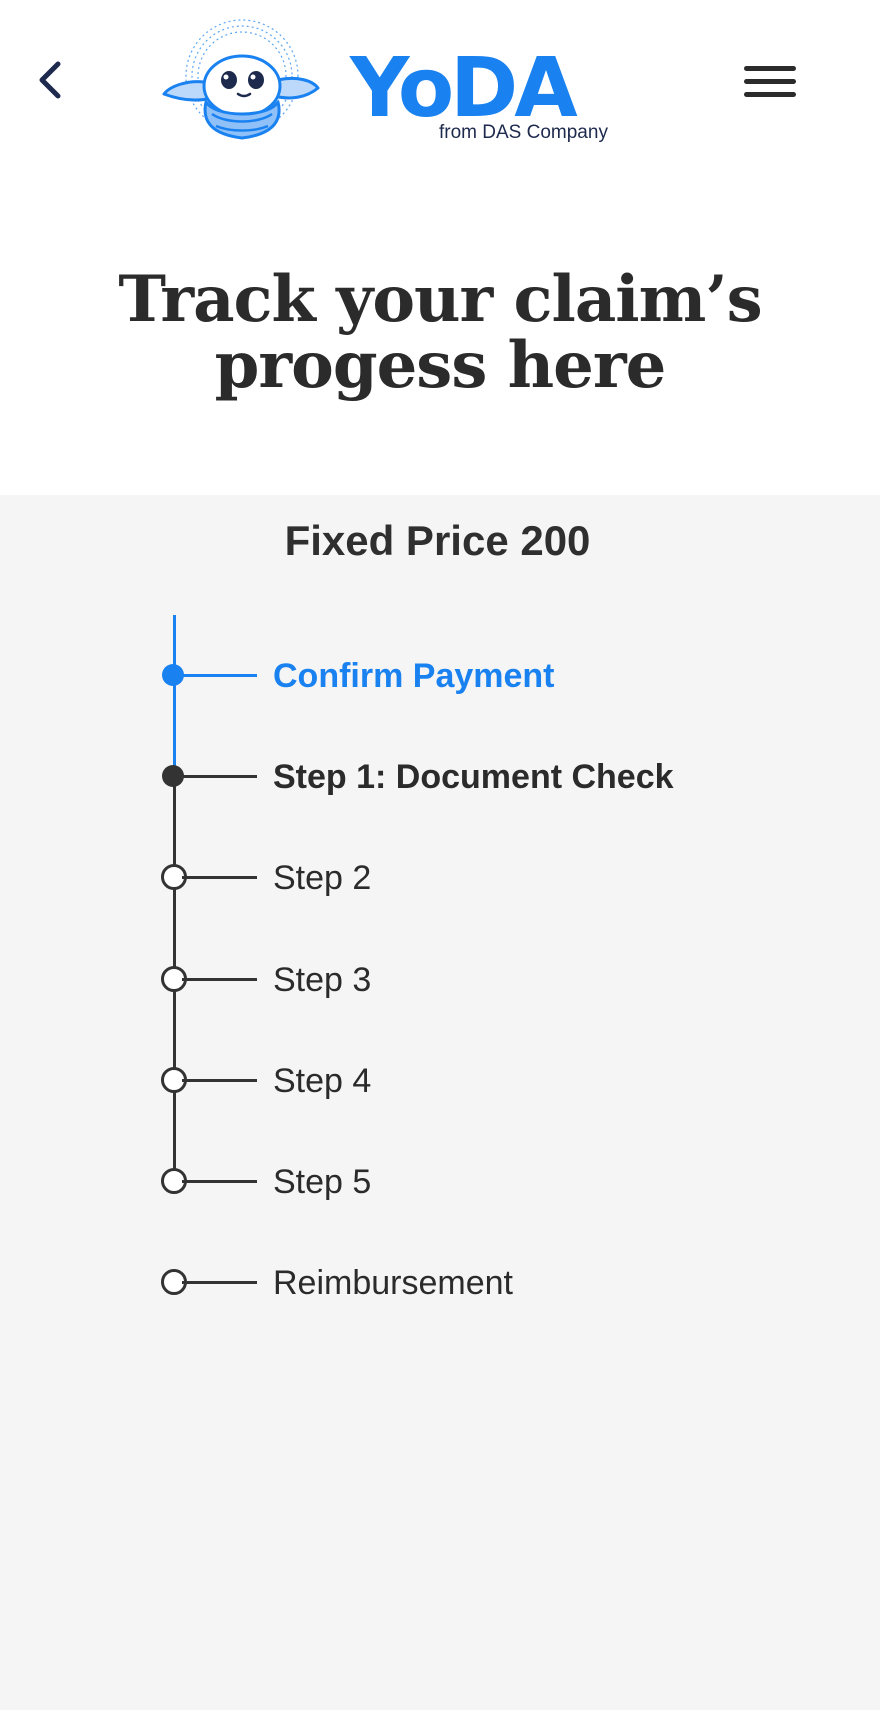 The height and width of the screenshot is (1734, 880). Describe the element at coordinates (393, 1283) in the screenshot. I see `step-label: Reimbursement` at that location.